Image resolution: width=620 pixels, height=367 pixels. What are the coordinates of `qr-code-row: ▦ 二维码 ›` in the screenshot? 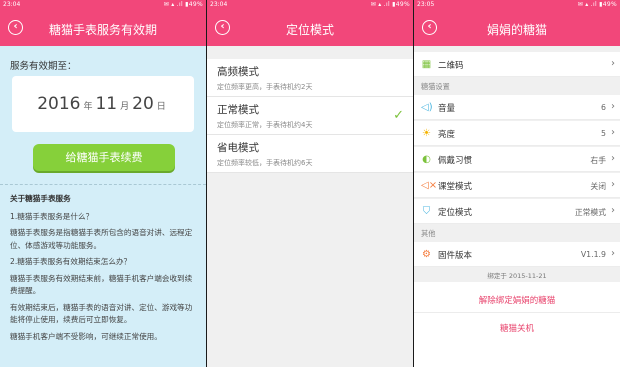 It's located at (517, 64).